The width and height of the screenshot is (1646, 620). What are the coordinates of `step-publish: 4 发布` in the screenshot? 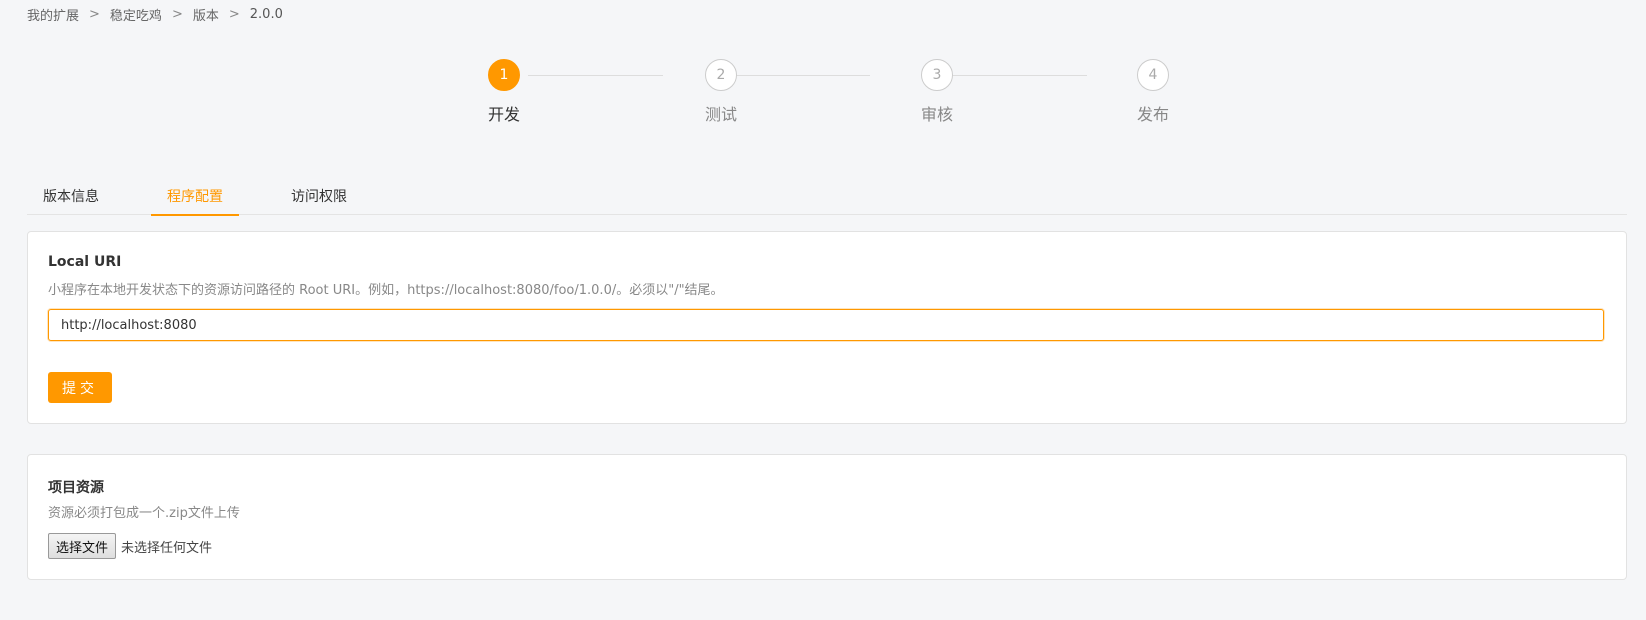 It's located at (1153, 92).